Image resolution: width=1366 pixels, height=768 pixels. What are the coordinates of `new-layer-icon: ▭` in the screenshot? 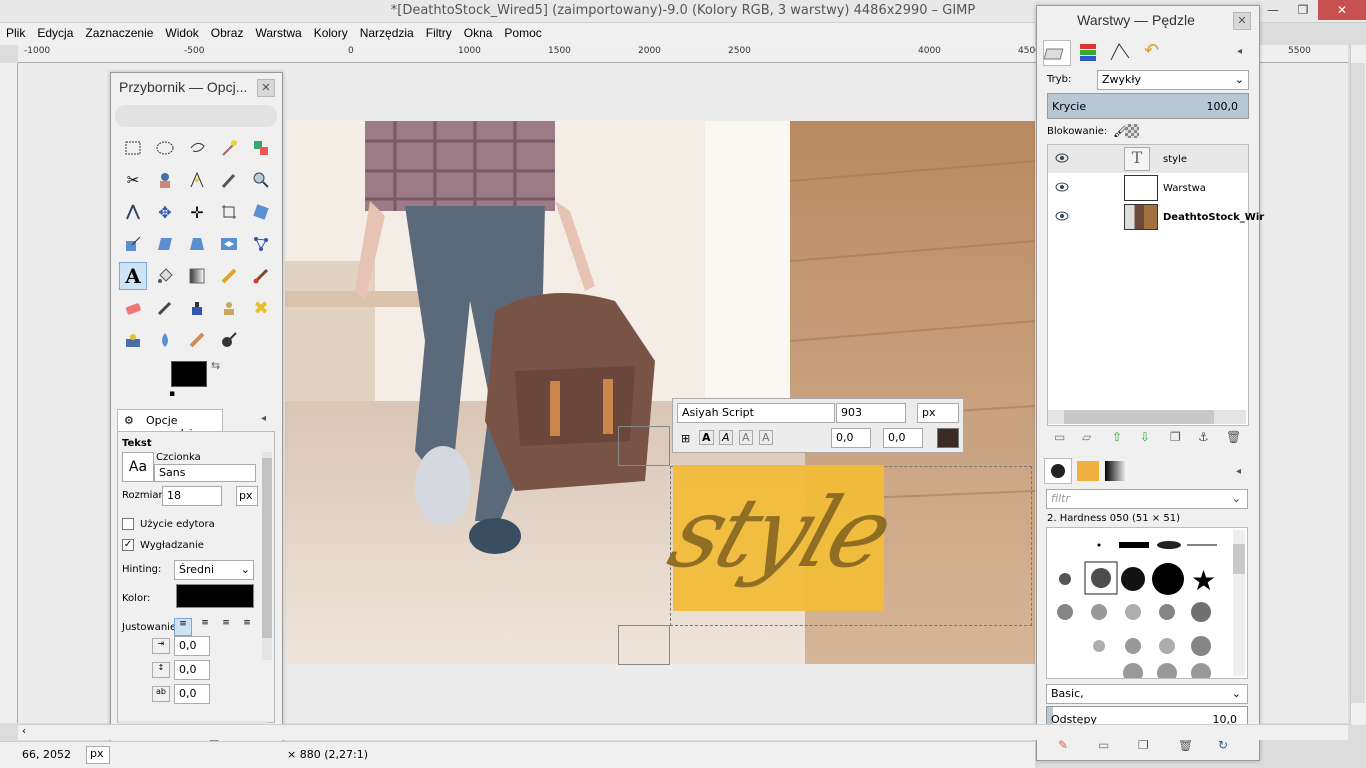 It's located at (1059, 437).